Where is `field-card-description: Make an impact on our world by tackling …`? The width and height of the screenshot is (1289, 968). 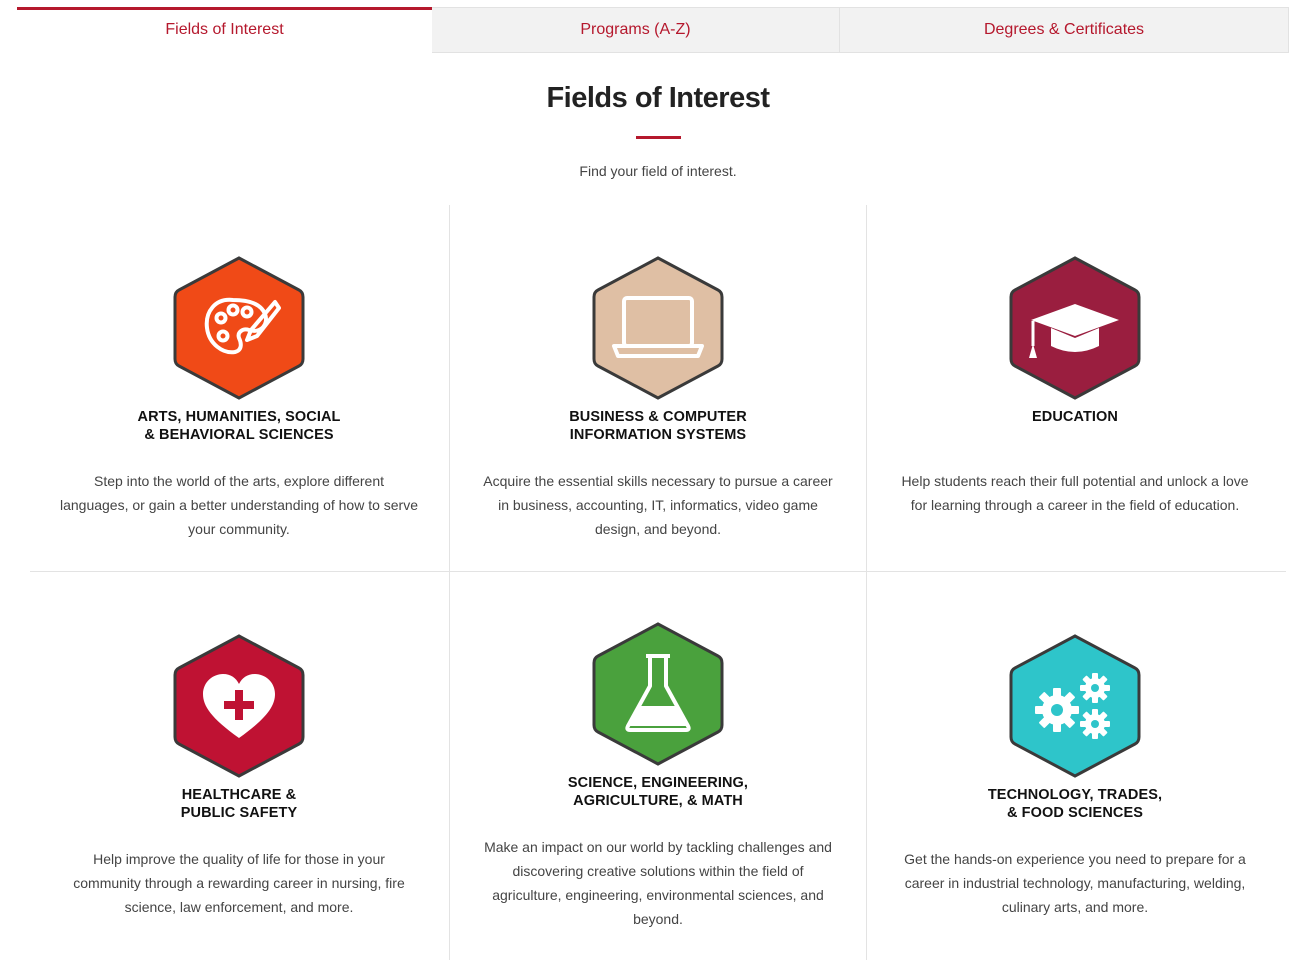 field-card-description: Make an impact on our world by tackling … is located at coordinates (658, 883).